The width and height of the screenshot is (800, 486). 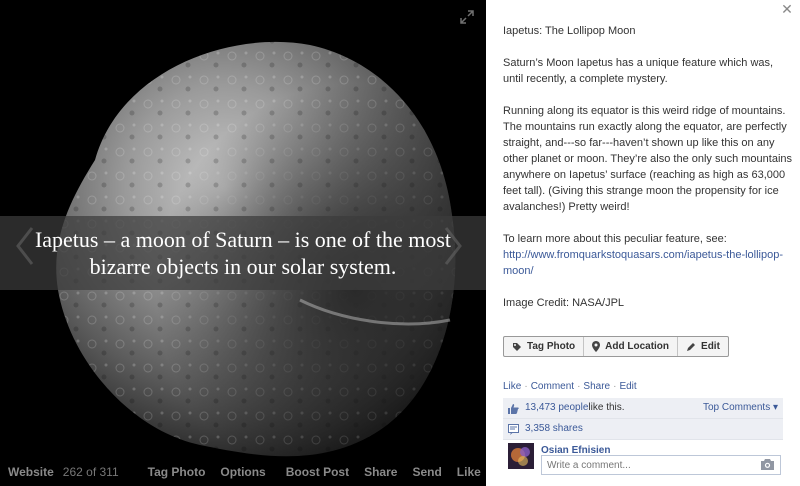 What do you see at coordinates (31, 472) in the screenshot?
I see `website-link: Website` at bounding box center [31, 472].